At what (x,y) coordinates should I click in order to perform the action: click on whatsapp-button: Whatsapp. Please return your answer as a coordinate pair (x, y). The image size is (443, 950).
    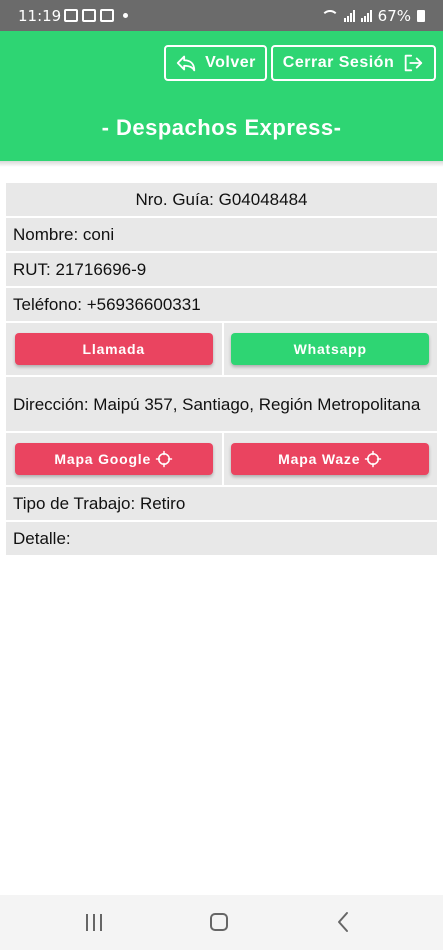
    Looking at the image, I should click on (330, 349).